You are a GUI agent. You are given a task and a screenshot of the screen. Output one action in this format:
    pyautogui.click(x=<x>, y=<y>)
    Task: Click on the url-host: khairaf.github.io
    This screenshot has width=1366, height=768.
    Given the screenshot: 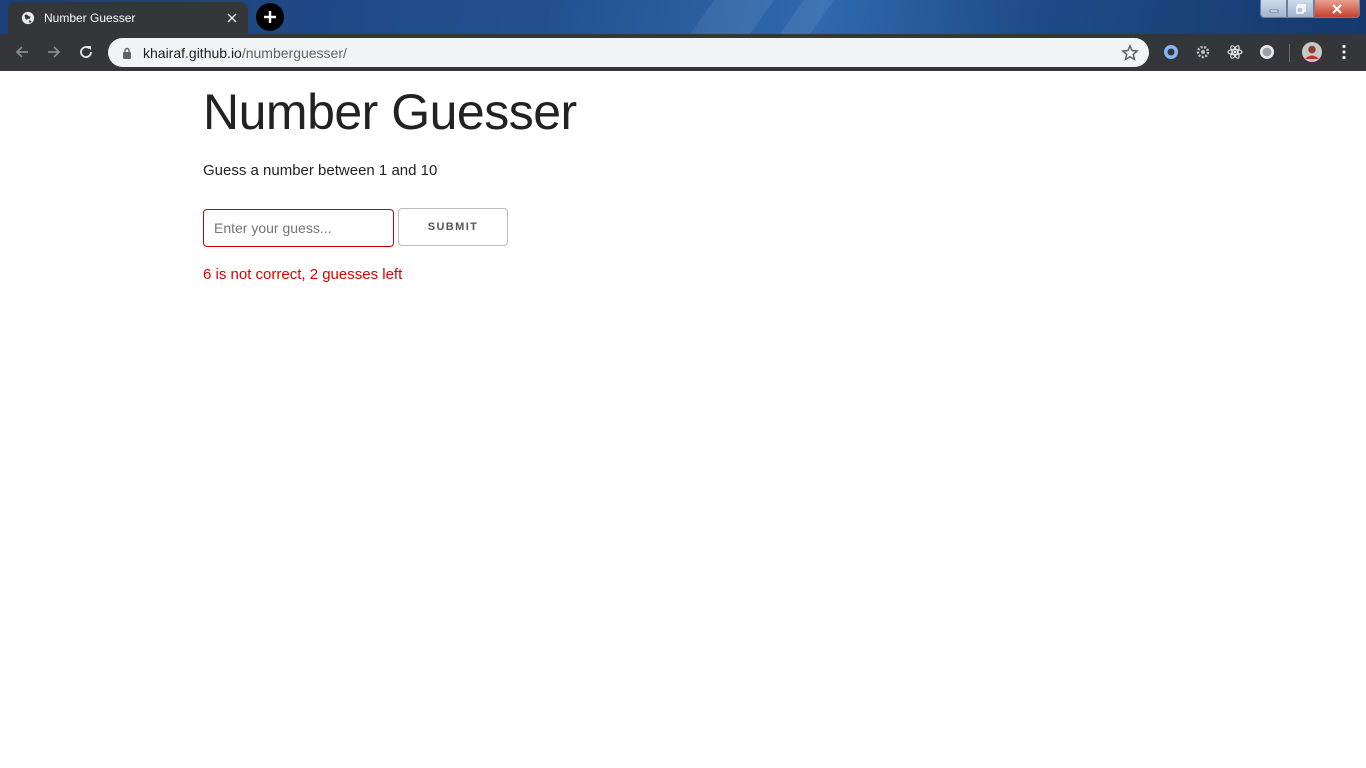 What is the action you would take?
    pyautogui.click(x=192, y=52)
    